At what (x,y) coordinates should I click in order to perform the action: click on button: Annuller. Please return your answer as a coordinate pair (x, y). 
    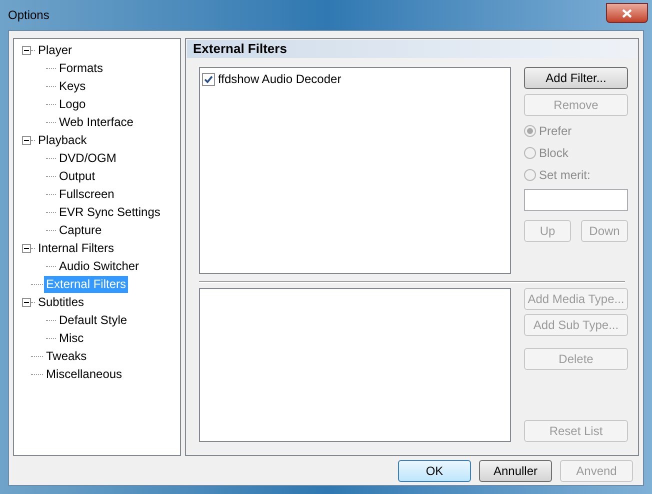
    Looking at the image, I should click on (515, 471).